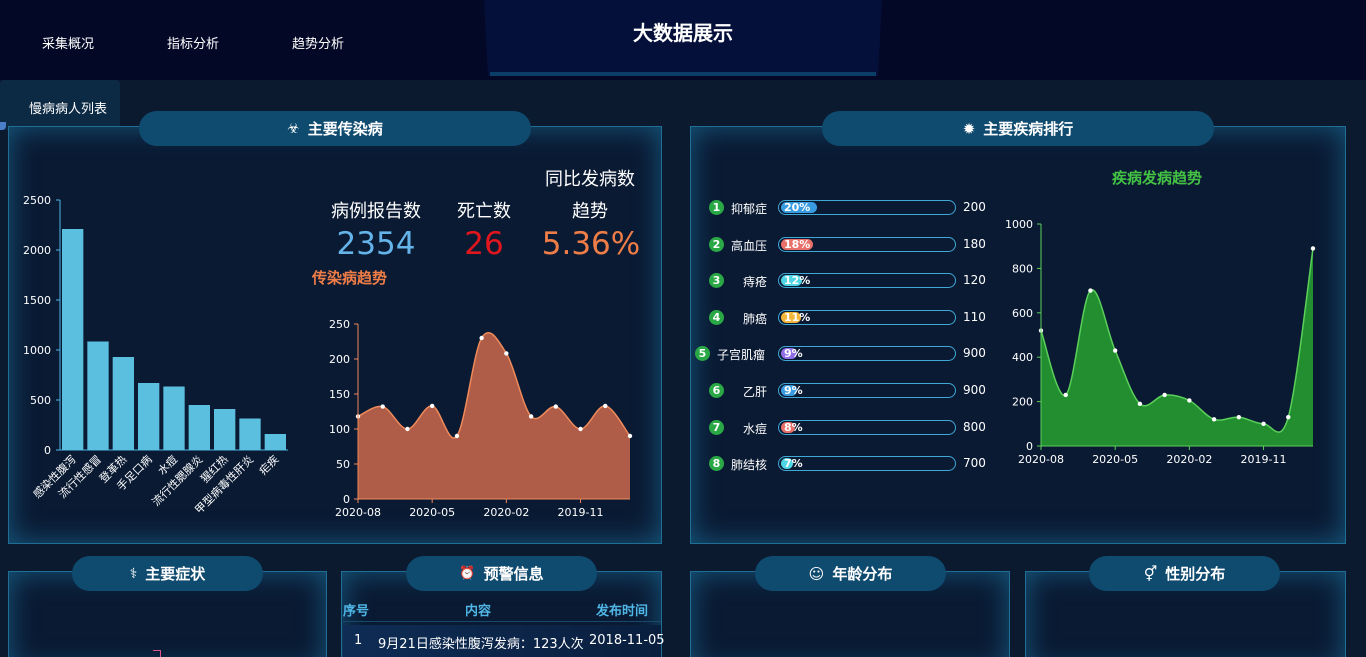  Describe the element at coordinates (358, 640) in the screenshot. I see `warning-row-no: 1` at that location.